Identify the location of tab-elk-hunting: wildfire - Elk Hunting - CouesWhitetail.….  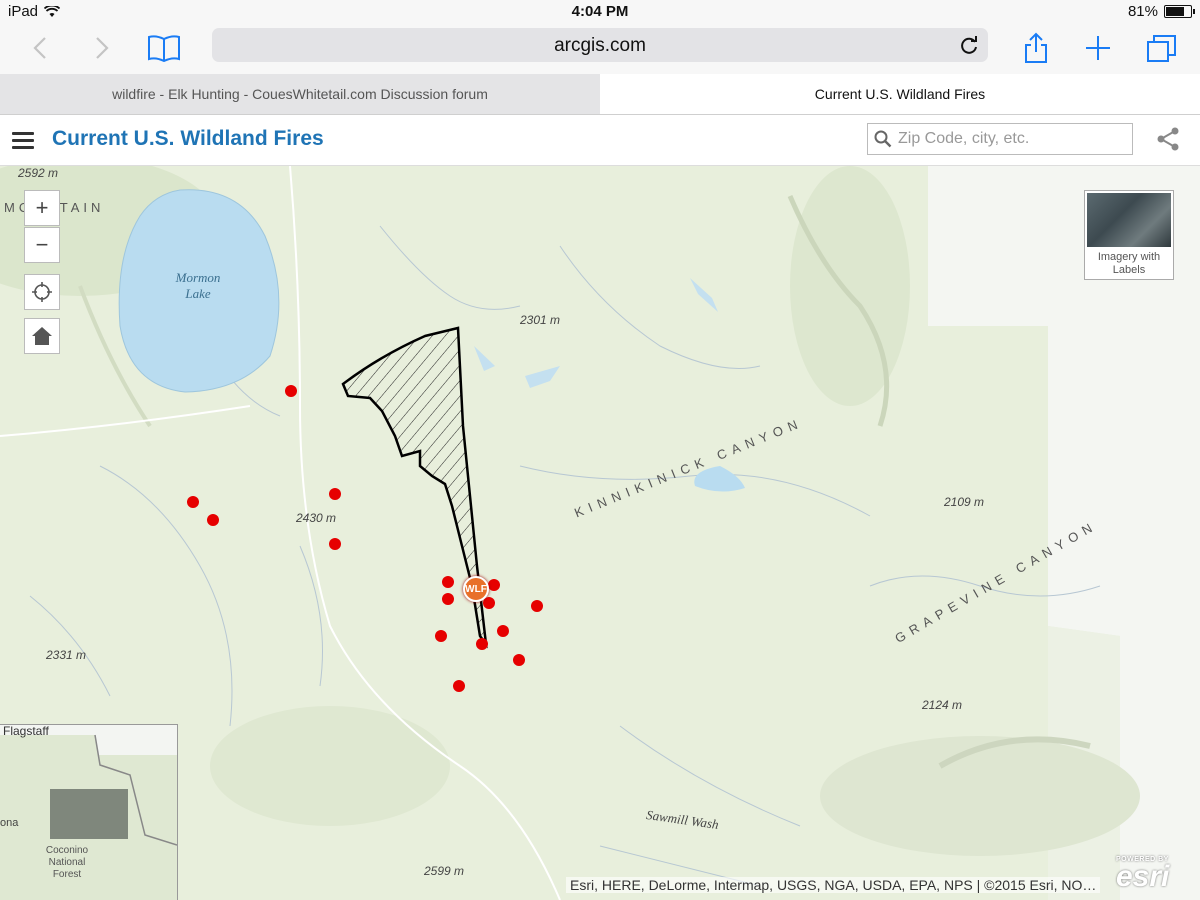
(300, 94).